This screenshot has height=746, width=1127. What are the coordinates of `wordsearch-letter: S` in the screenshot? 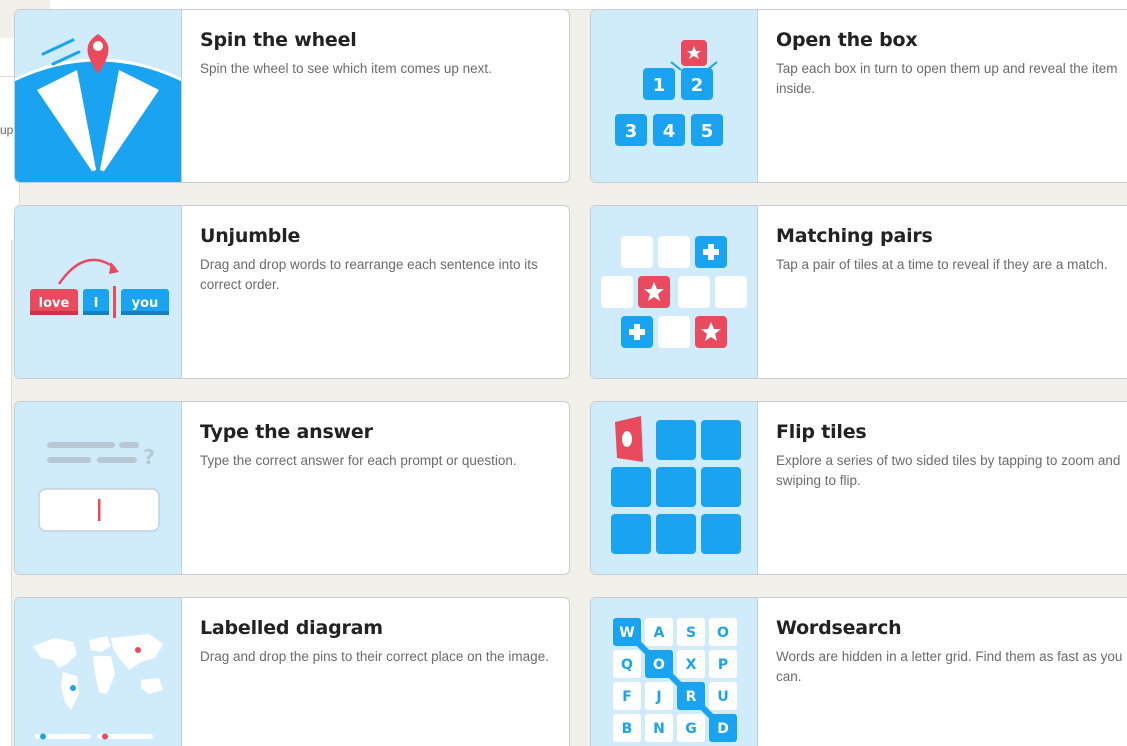 It's located at (691, 633).